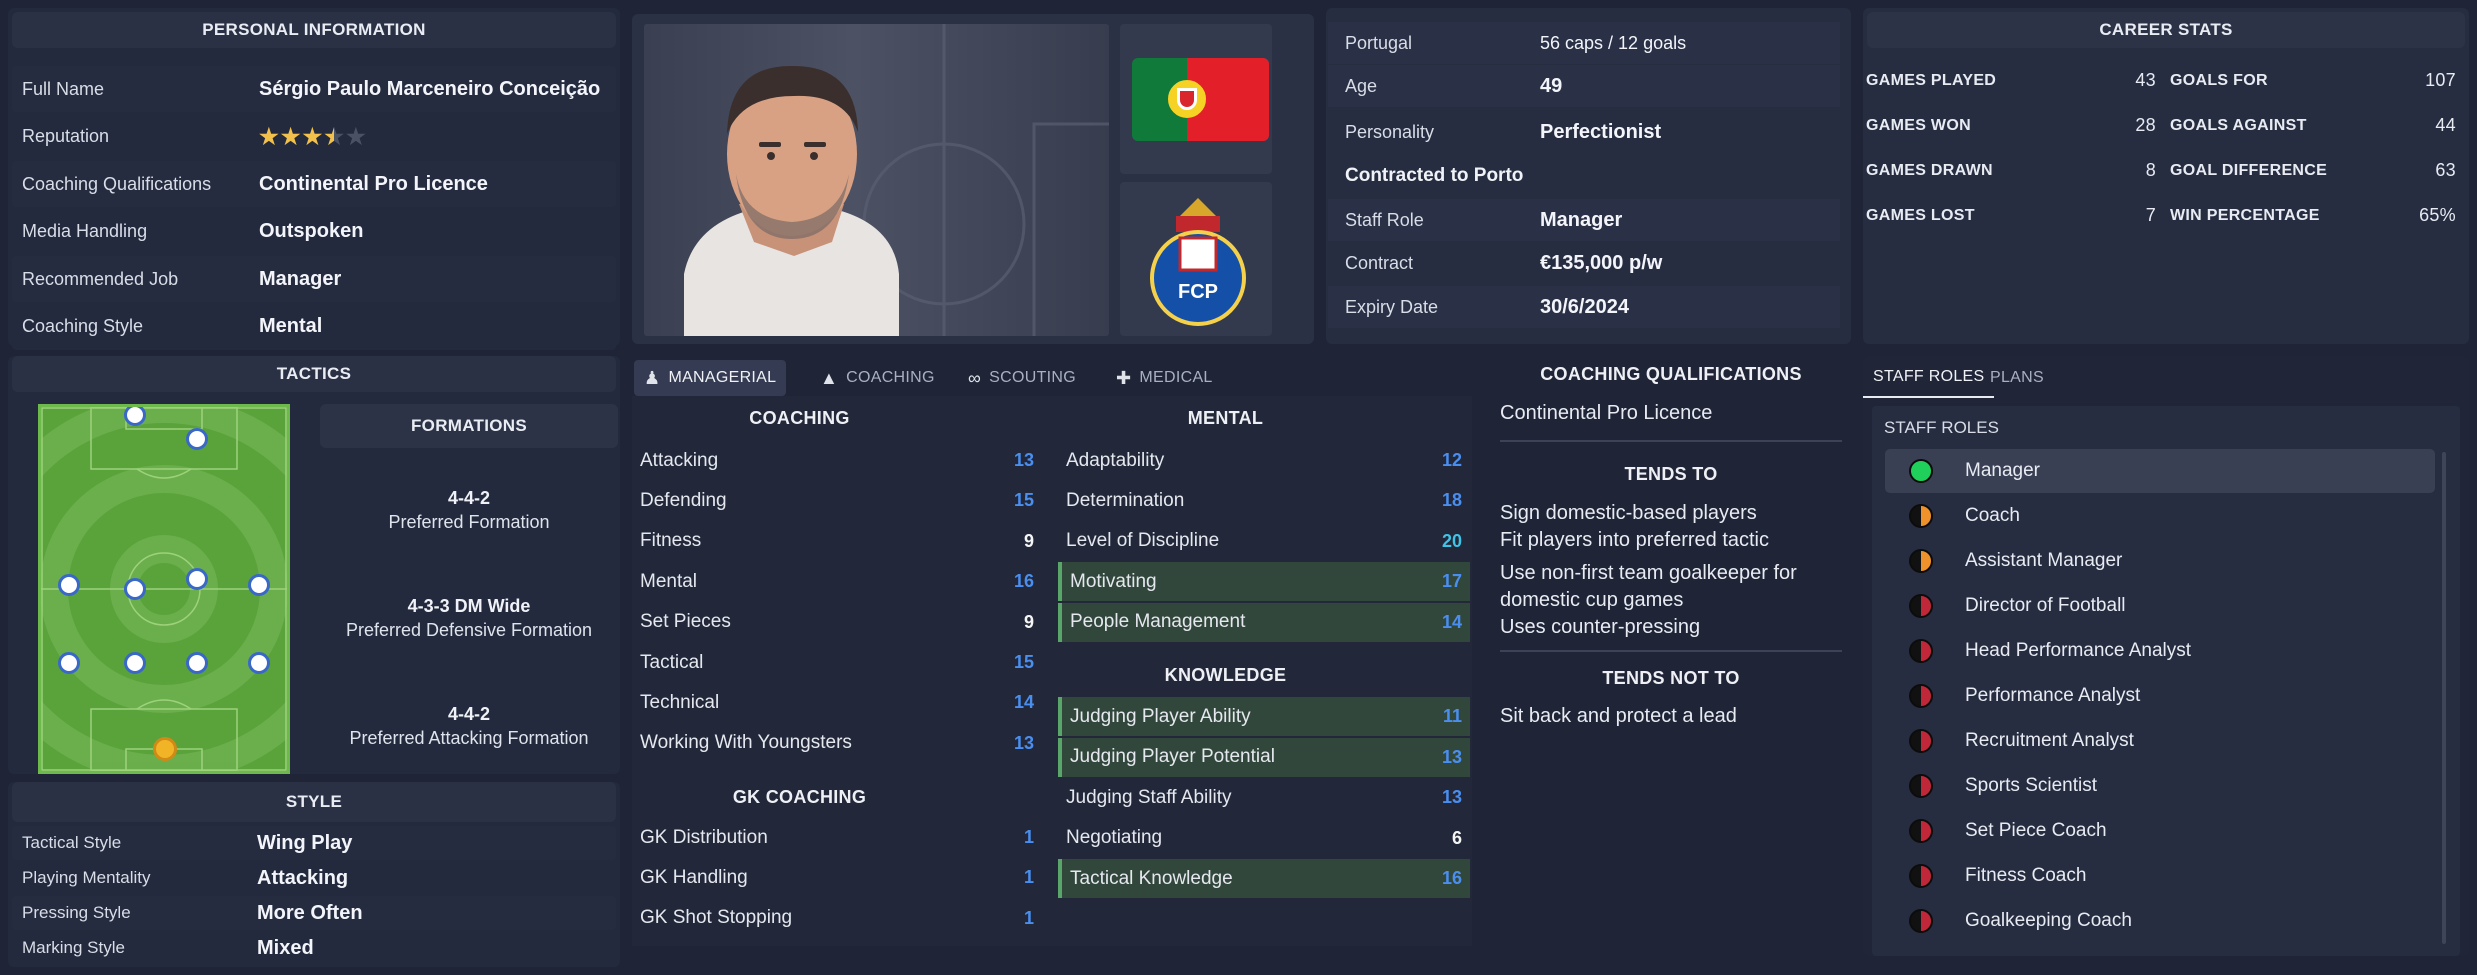 The height and width of the screenshot is (975, 2477). I want to click on career-stat-value: 63, so click(2445, 170).